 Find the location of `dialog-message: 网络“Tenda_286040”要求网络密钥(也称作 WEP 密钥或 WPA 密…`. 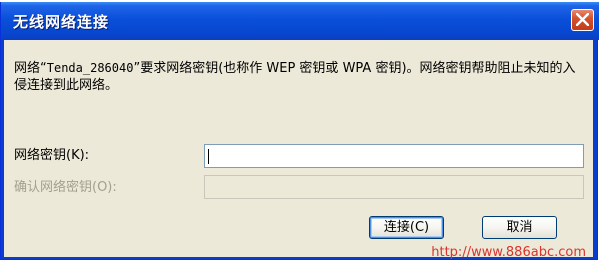

dialog-message: 网络“Tenda_286040”要求网络密钥(也称作 WEP 密钥或 WPA 密… is located at coordinates (299, 77).